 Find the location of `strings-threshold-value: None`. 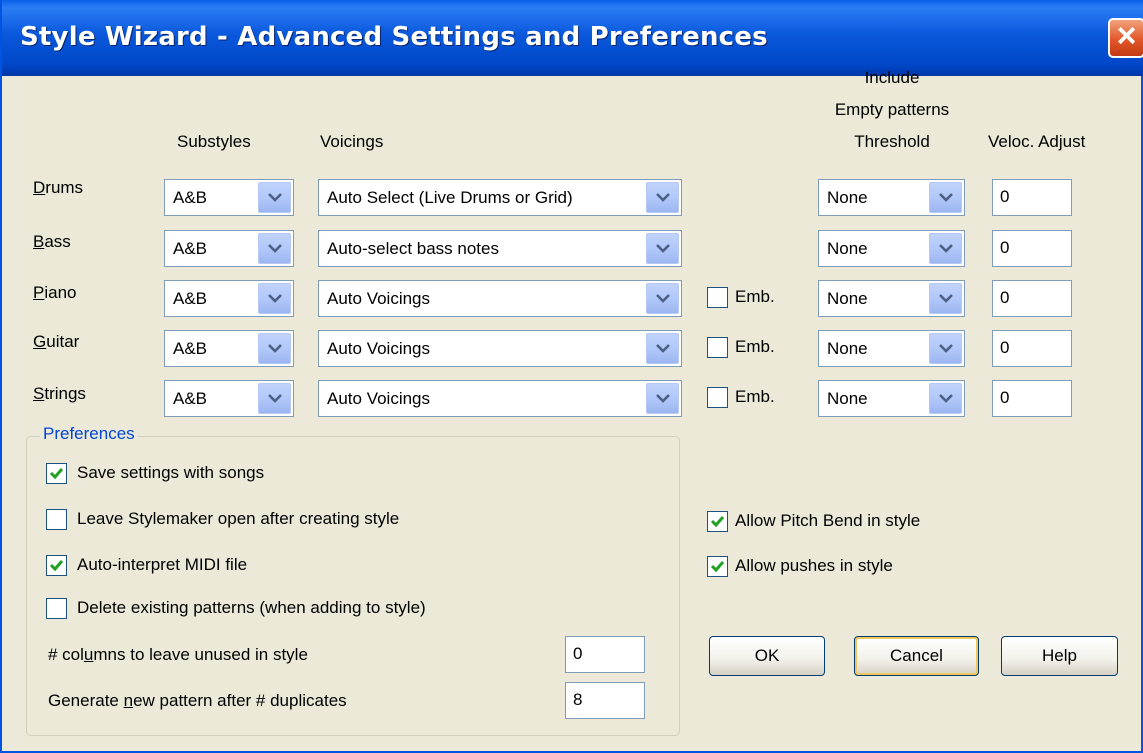

strings-threshold-value: None is located at coordinates (847, 398).